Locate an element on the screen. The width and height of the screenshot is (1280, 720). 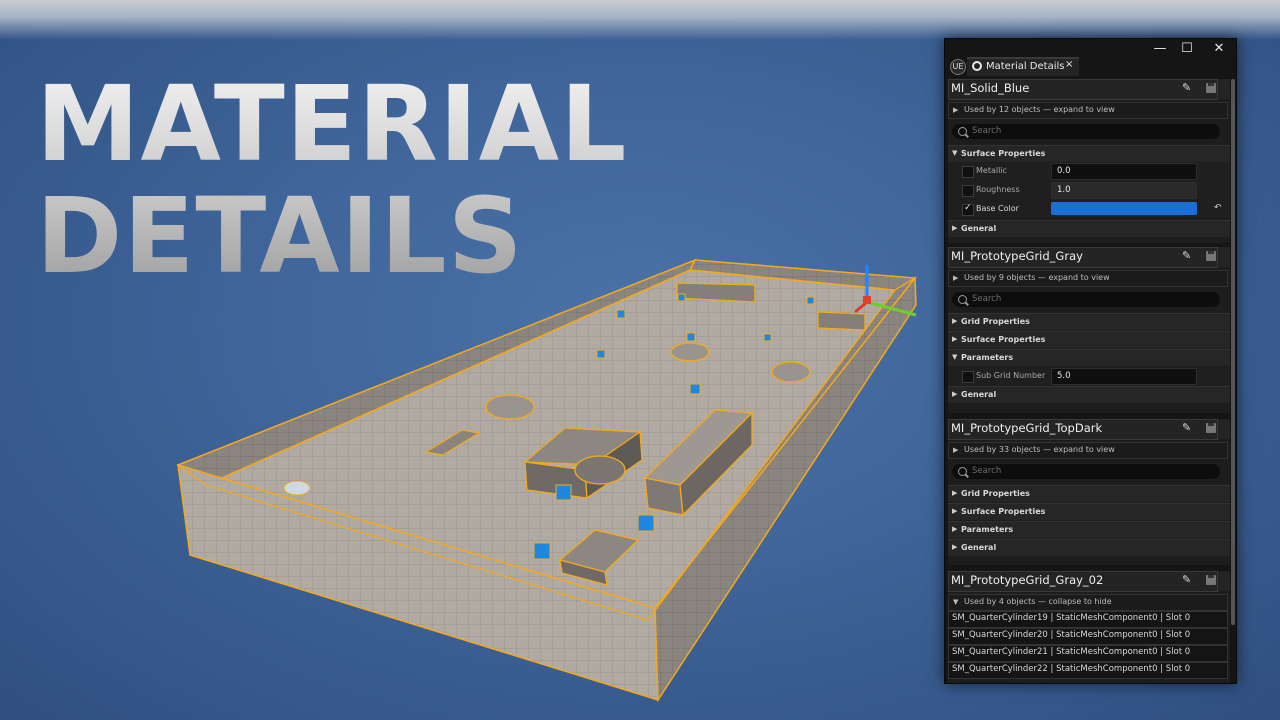
quarter-cylinder is located at coordinates (600, 470).